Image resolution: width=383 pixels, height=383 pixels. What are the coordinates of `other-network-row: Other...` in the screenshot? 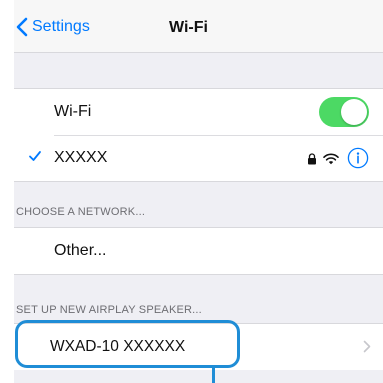 It's located at (198, 251).